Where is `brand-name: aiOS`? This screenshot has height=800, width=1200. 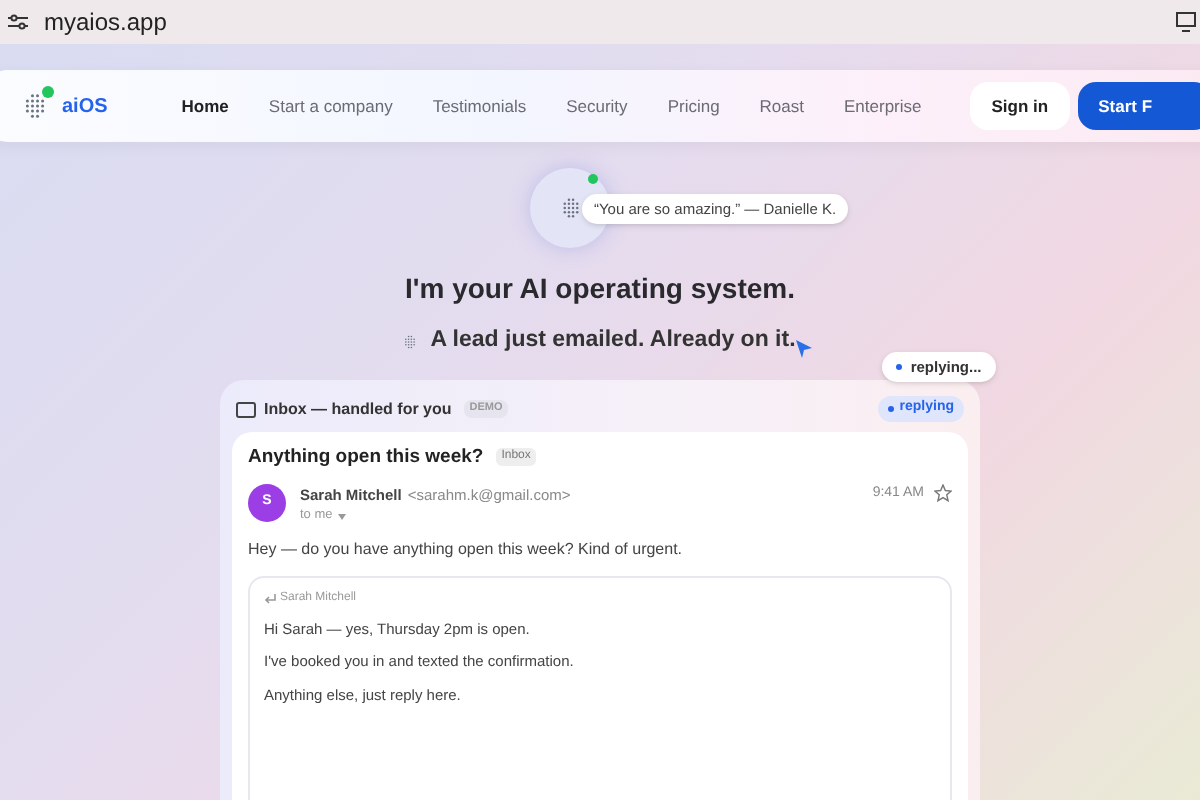 brand-name: aiOS is located at coordinates (85, 106).